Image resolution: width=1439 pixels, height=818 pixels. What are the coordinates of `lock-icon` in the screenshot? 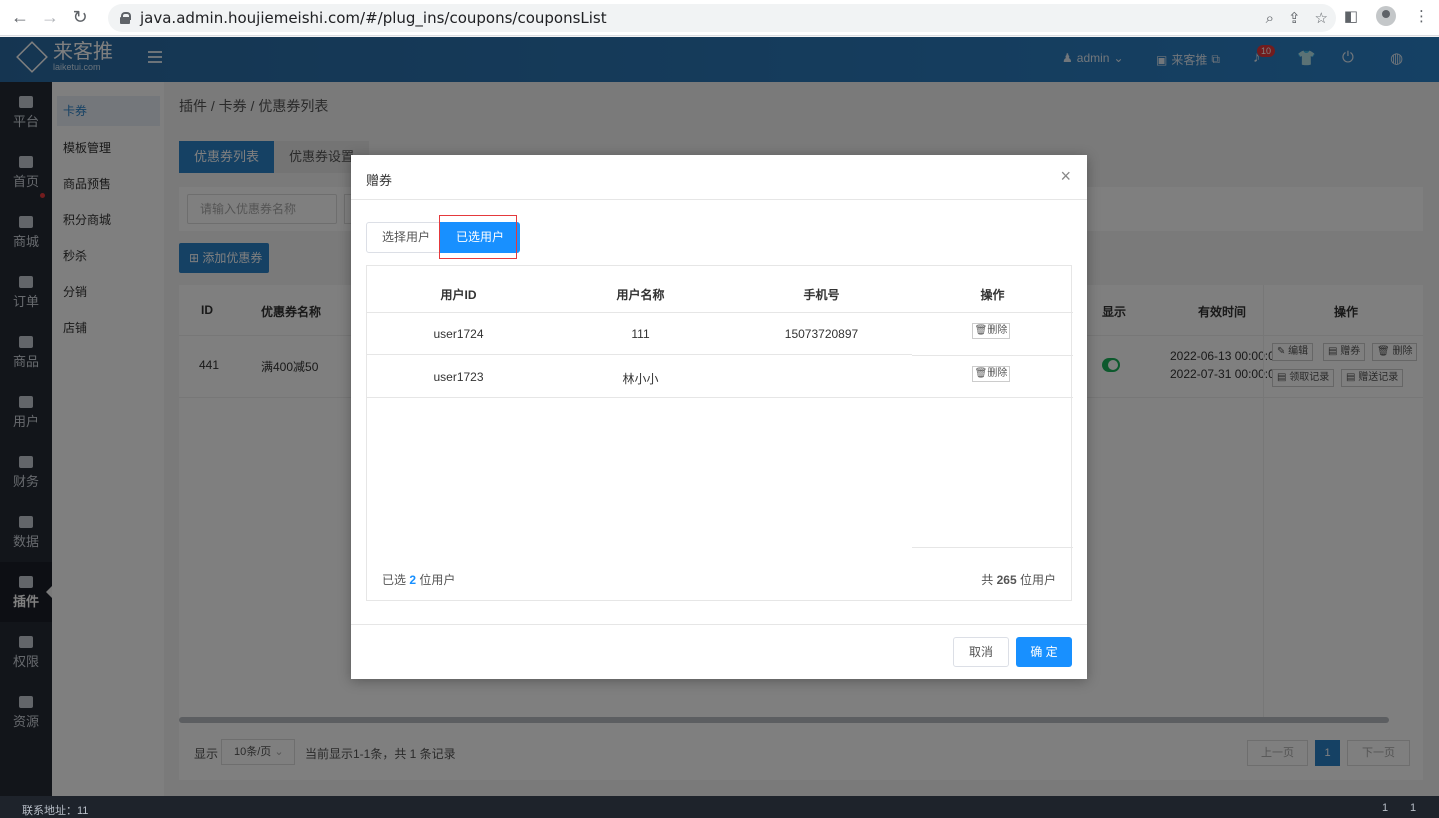 It's located at (125, 18).